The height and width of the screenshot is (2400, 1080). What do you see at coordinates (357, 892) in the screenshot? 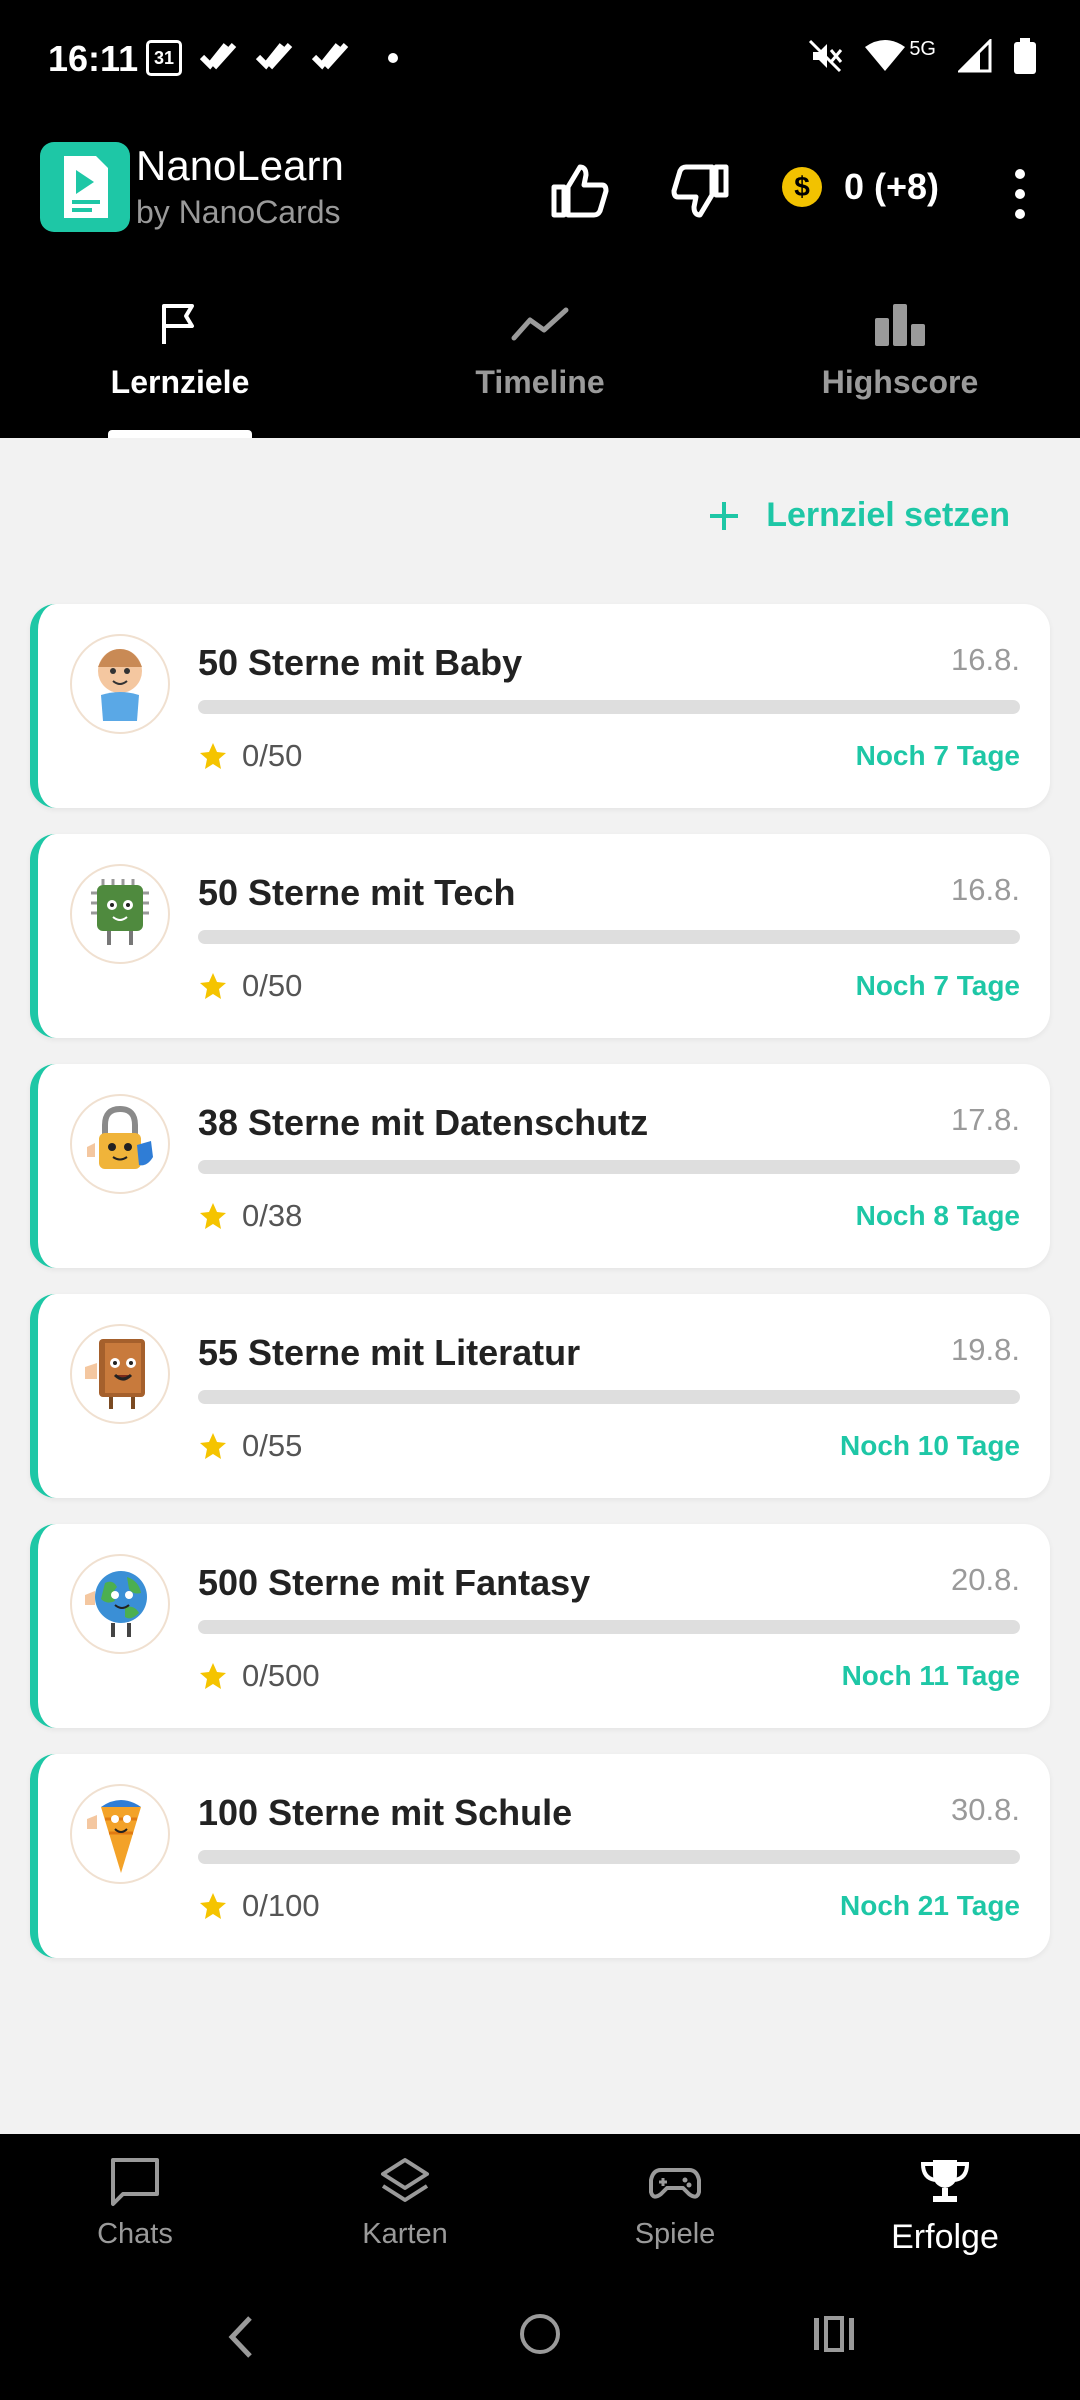
I see `goal-title: 50 Sterne mit Tech` at bounding box center [357, 892].